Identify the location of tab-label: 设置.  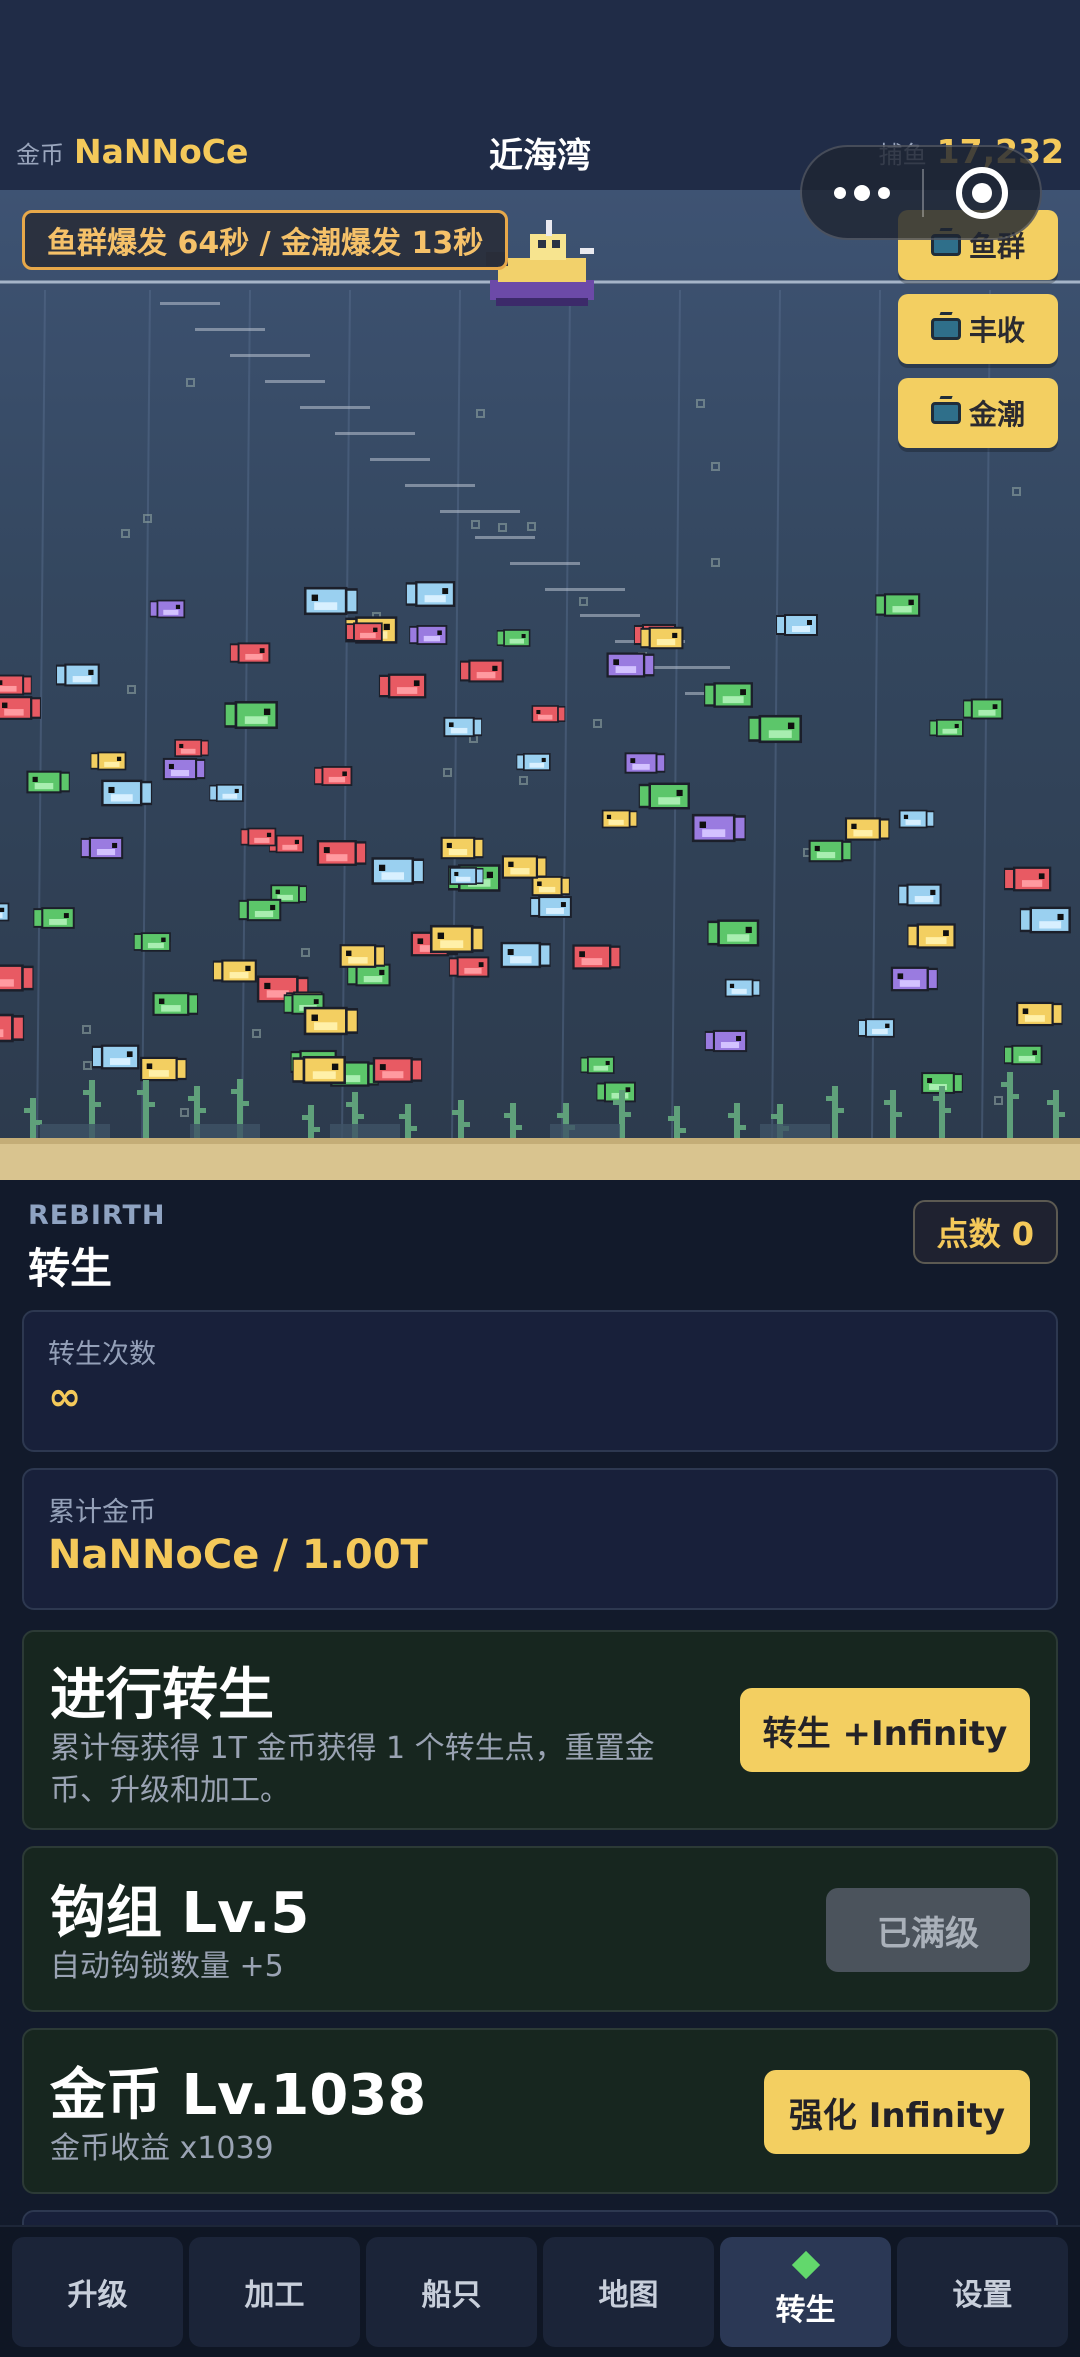
(982, 2295).